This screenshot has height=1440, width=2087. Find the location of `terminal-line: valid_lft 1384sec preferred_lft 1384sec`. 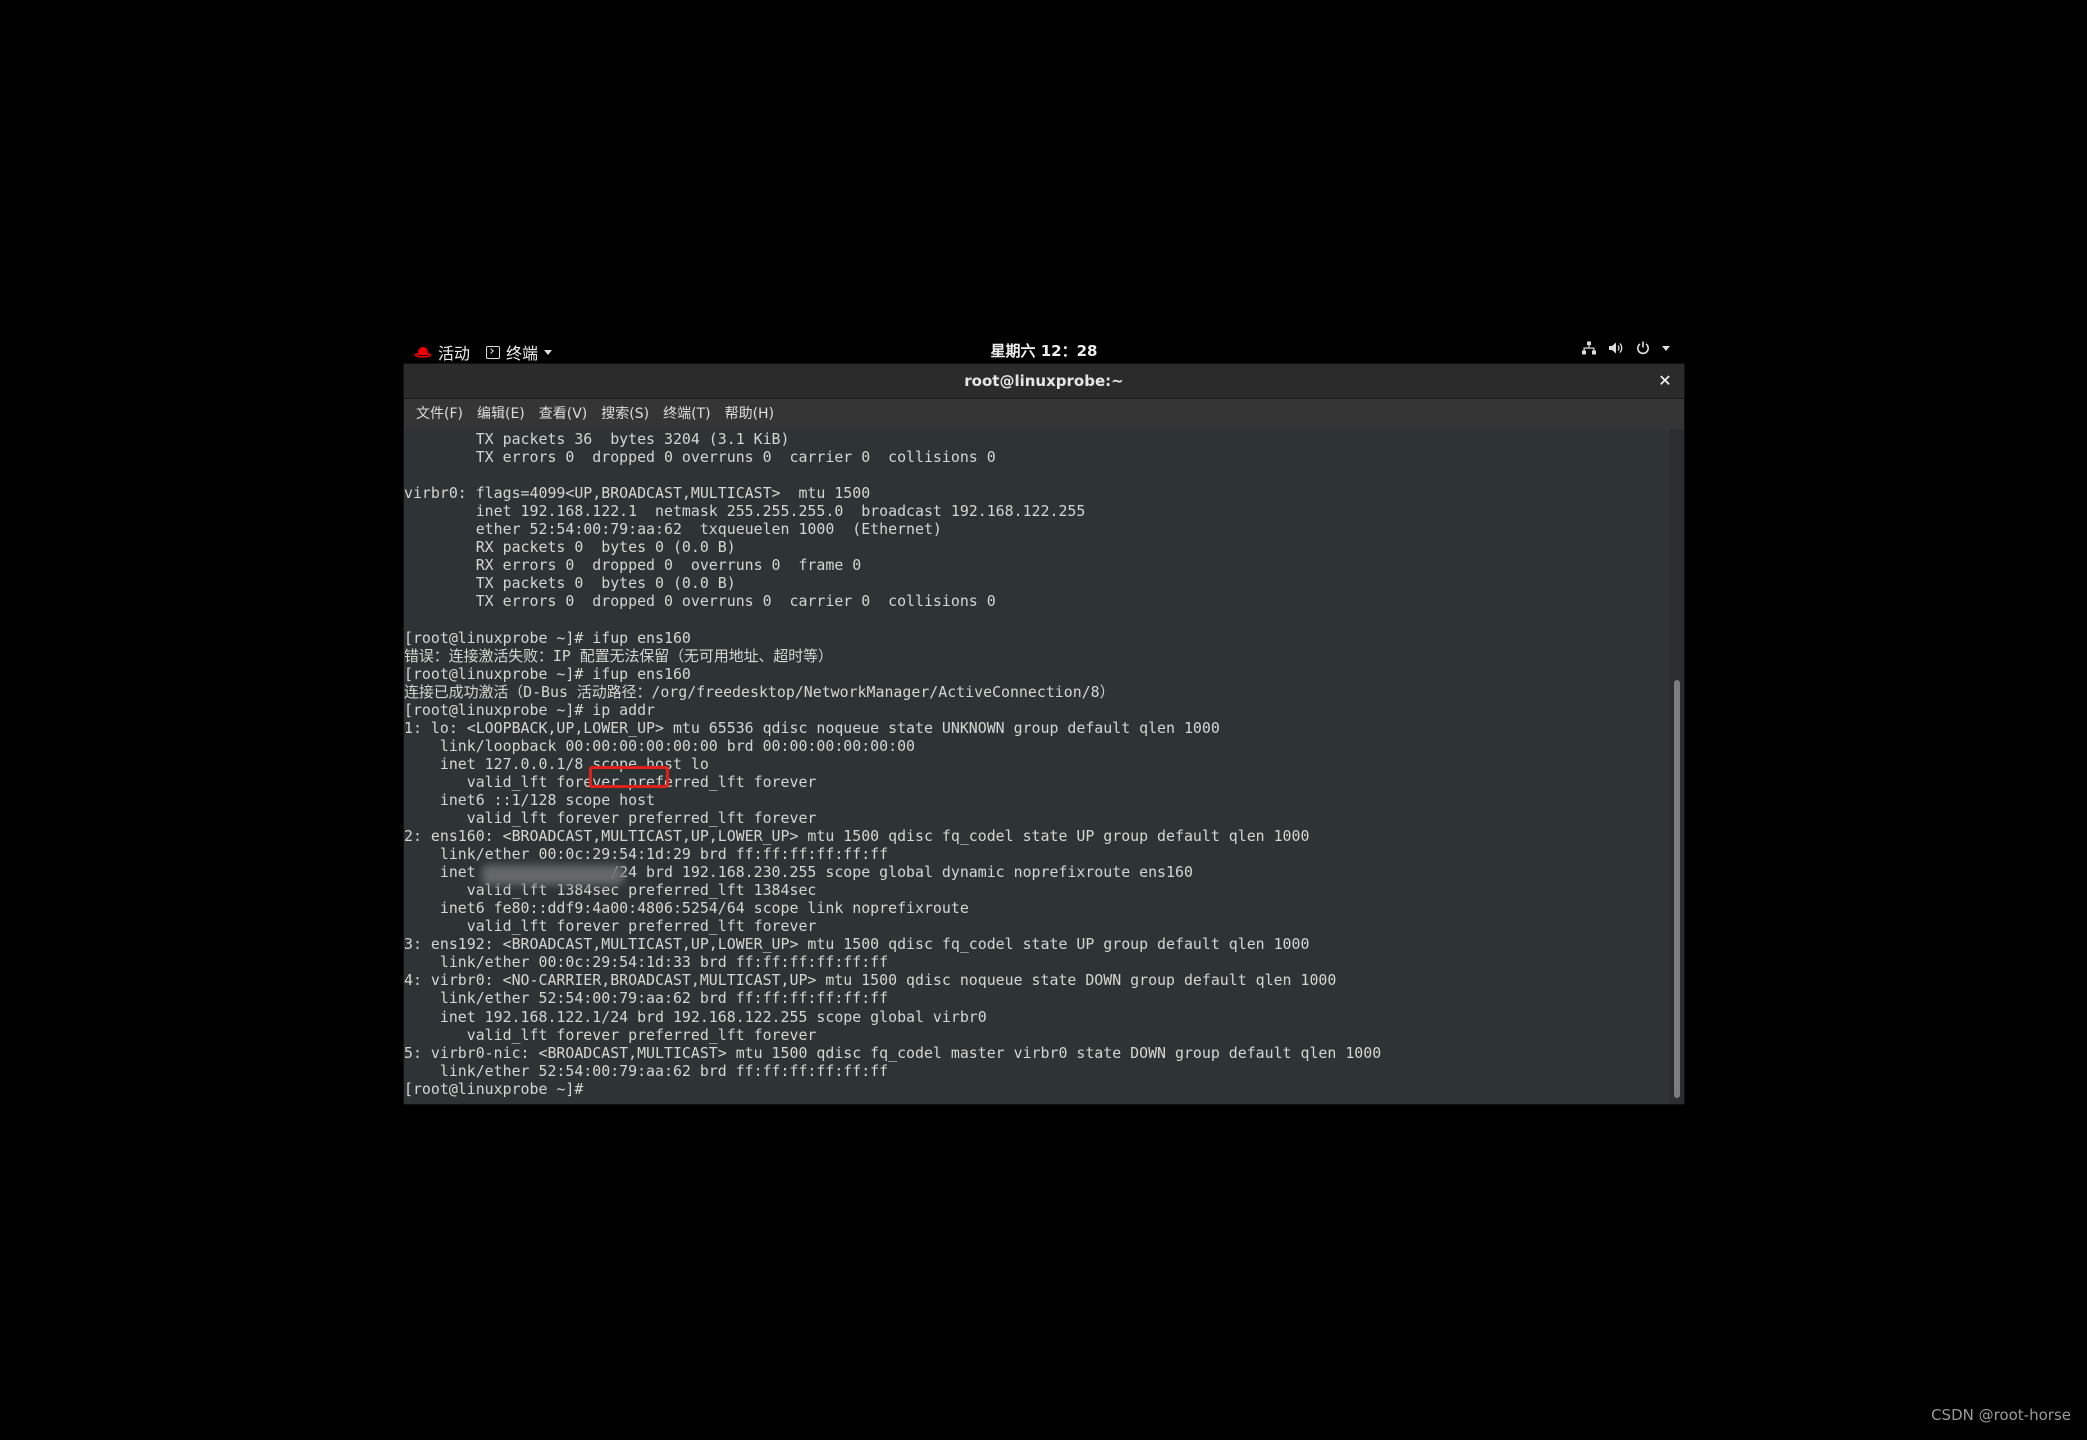

terminal-line: valid_lft 1384sec preferred_lft 1384sec is located at coordinates (610, 890).